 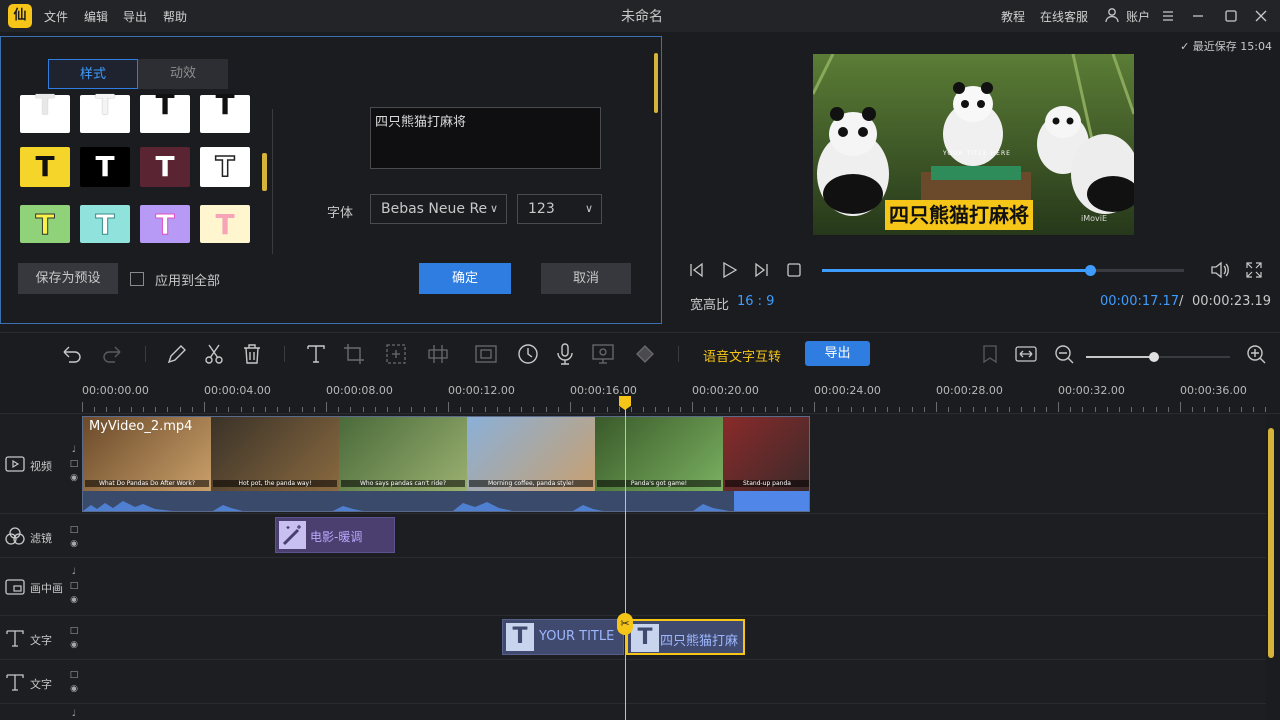 I want to click on export-button: 导出, so click(x=837, y=353).